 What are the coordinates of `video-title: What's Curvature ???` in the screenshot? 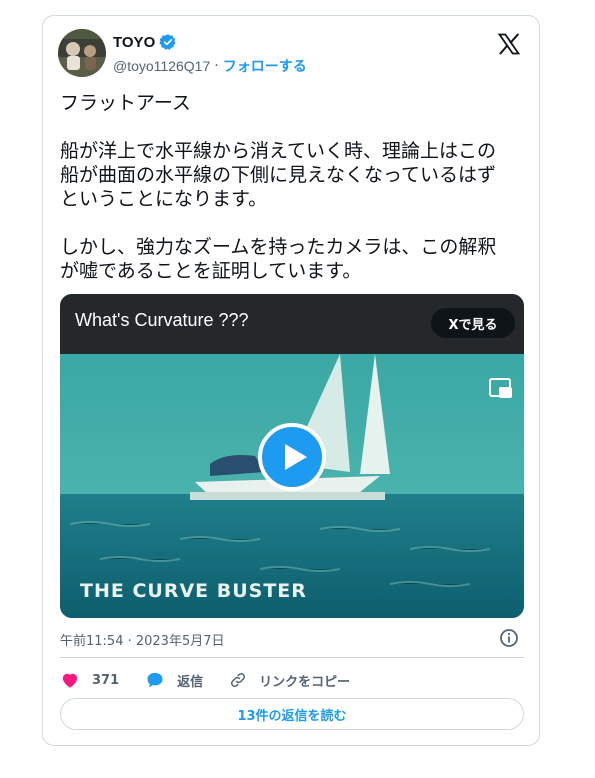 It's located at (162, 320).